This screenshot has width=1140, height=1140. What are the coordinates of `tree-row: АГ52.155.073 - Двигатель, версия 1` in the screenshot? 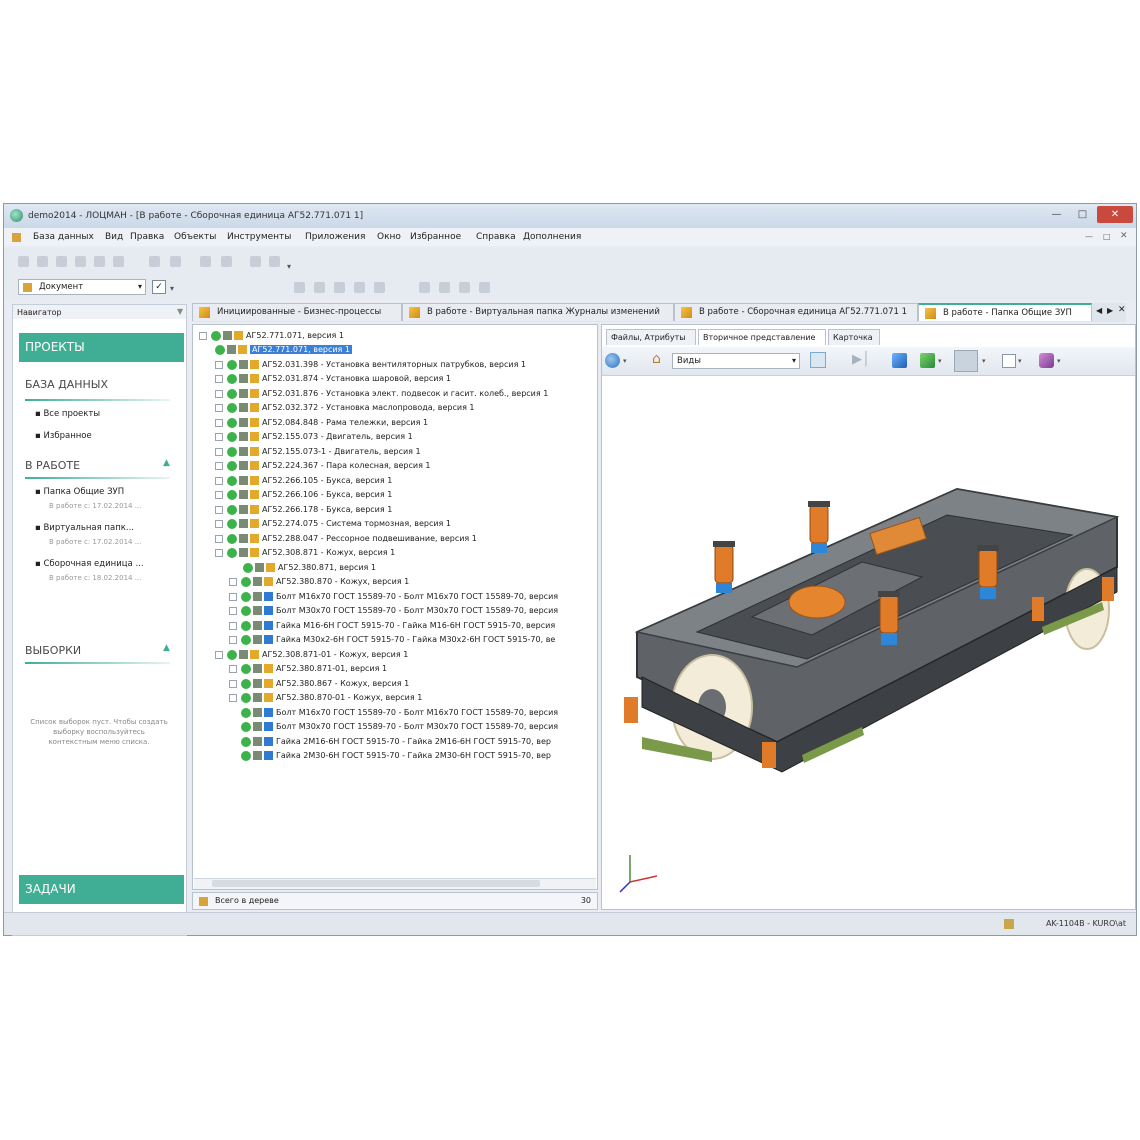 It's located at (314, 437).